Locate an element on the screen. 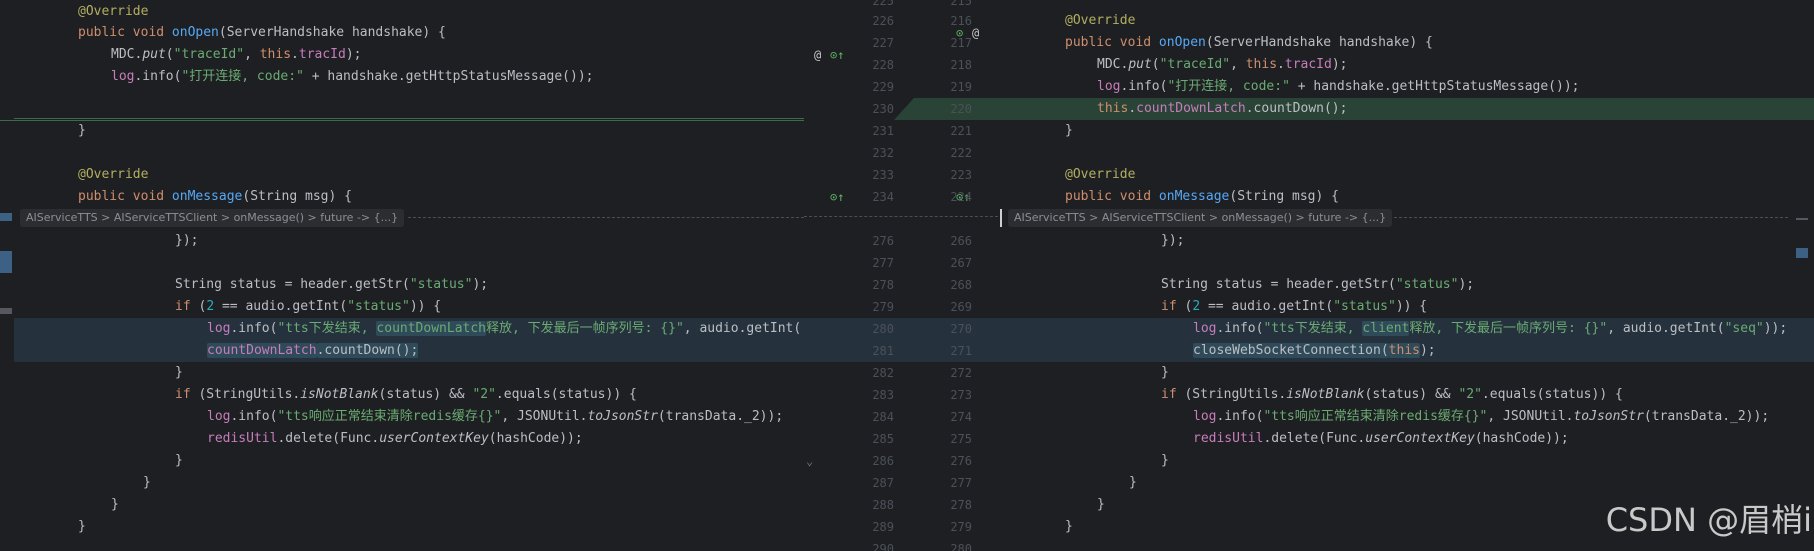 This screenshot has width=1814, height=551. line-number: 234 is located at coordinates (883, 197).